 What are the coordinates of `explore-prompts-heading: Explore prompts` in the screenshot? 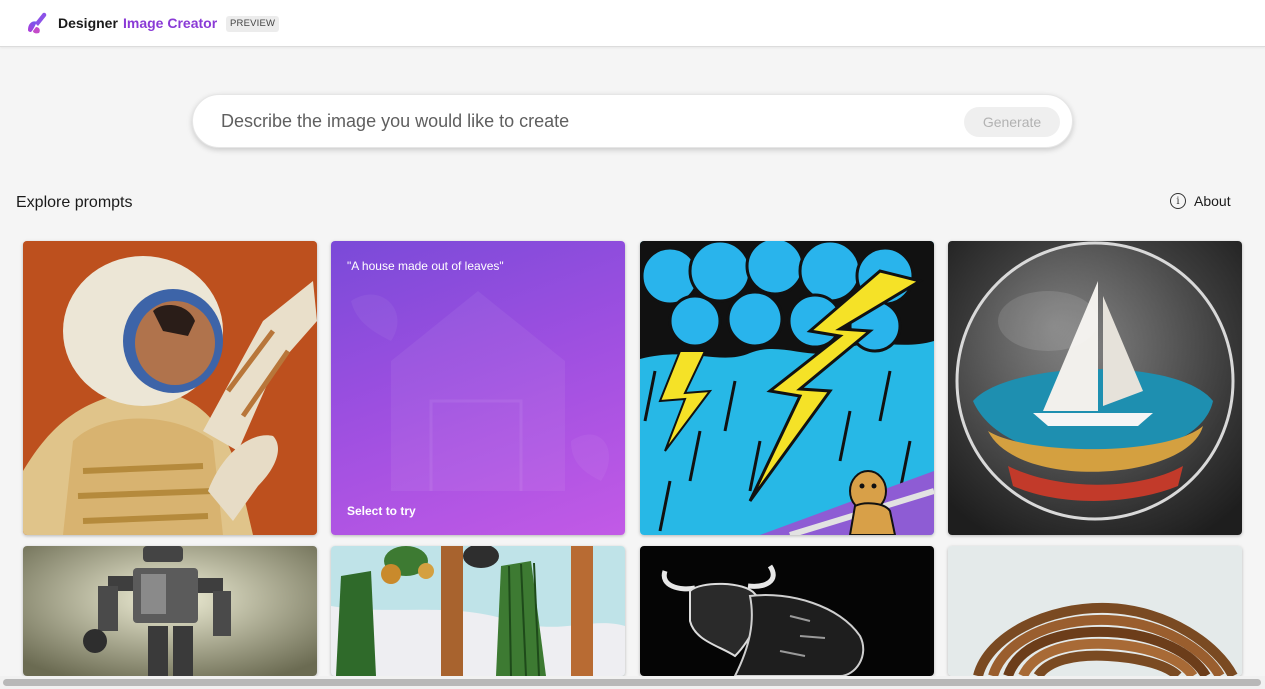 It's located at (74, 202).